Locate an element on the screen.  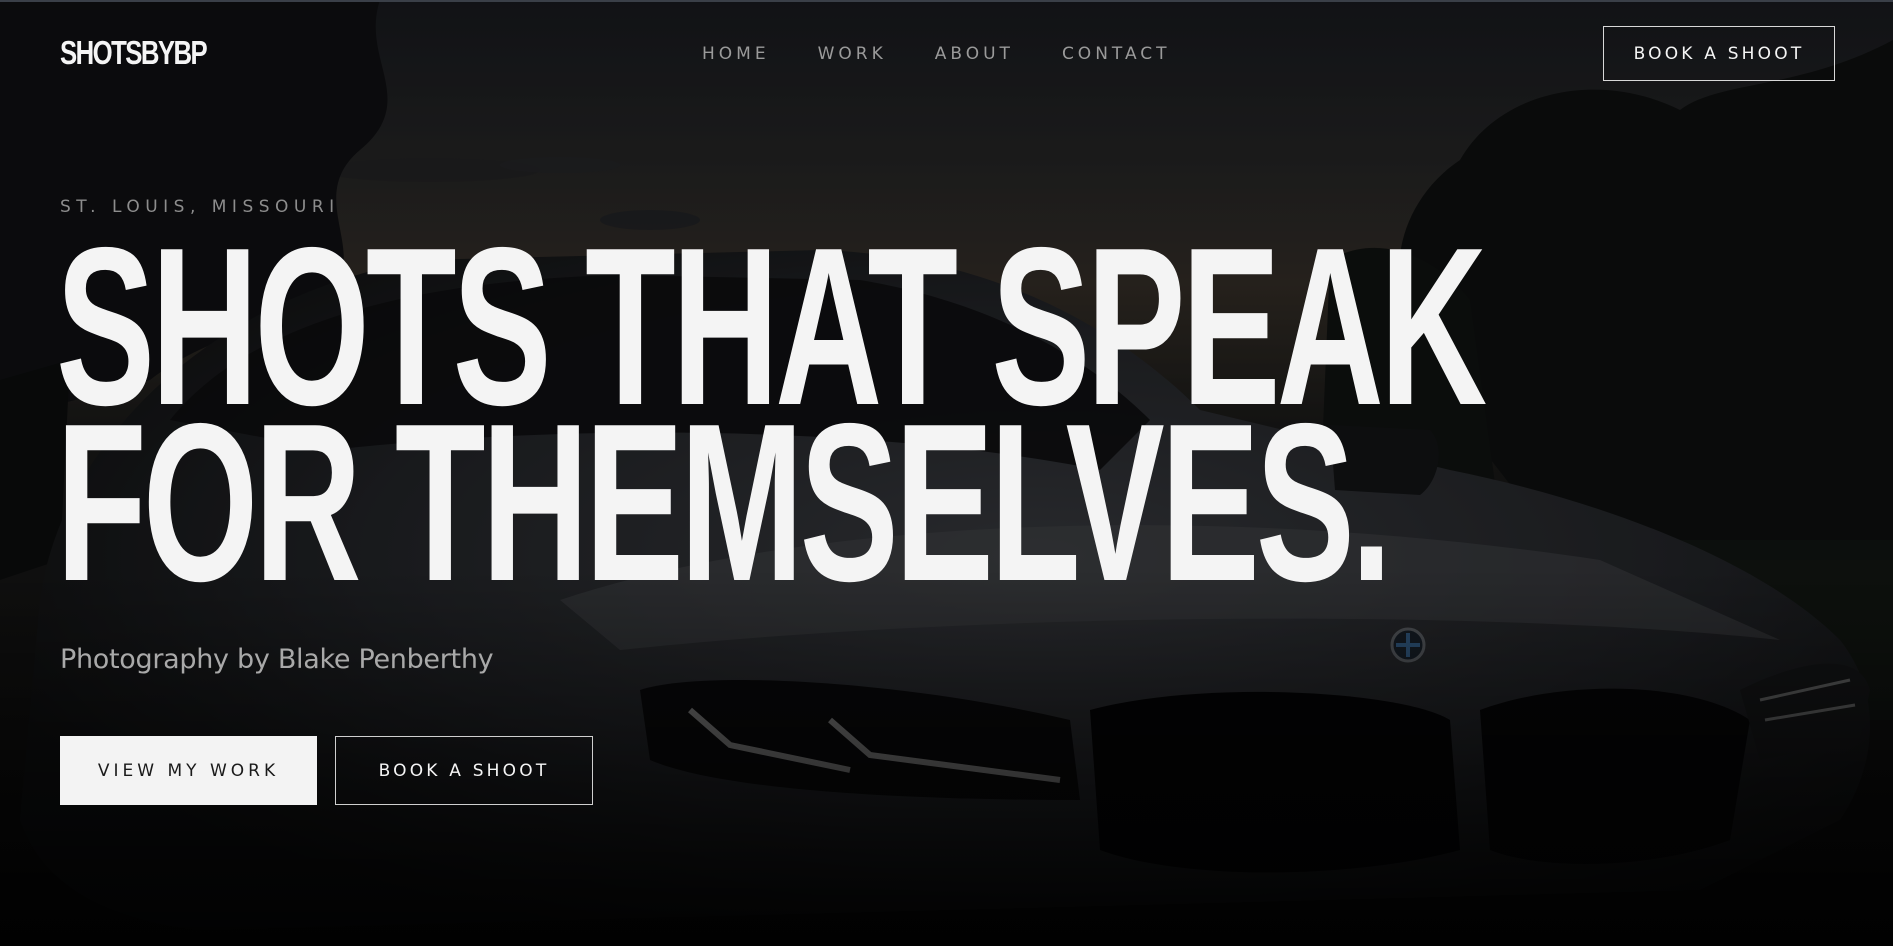
top-border is located at coordinates (946, 1).